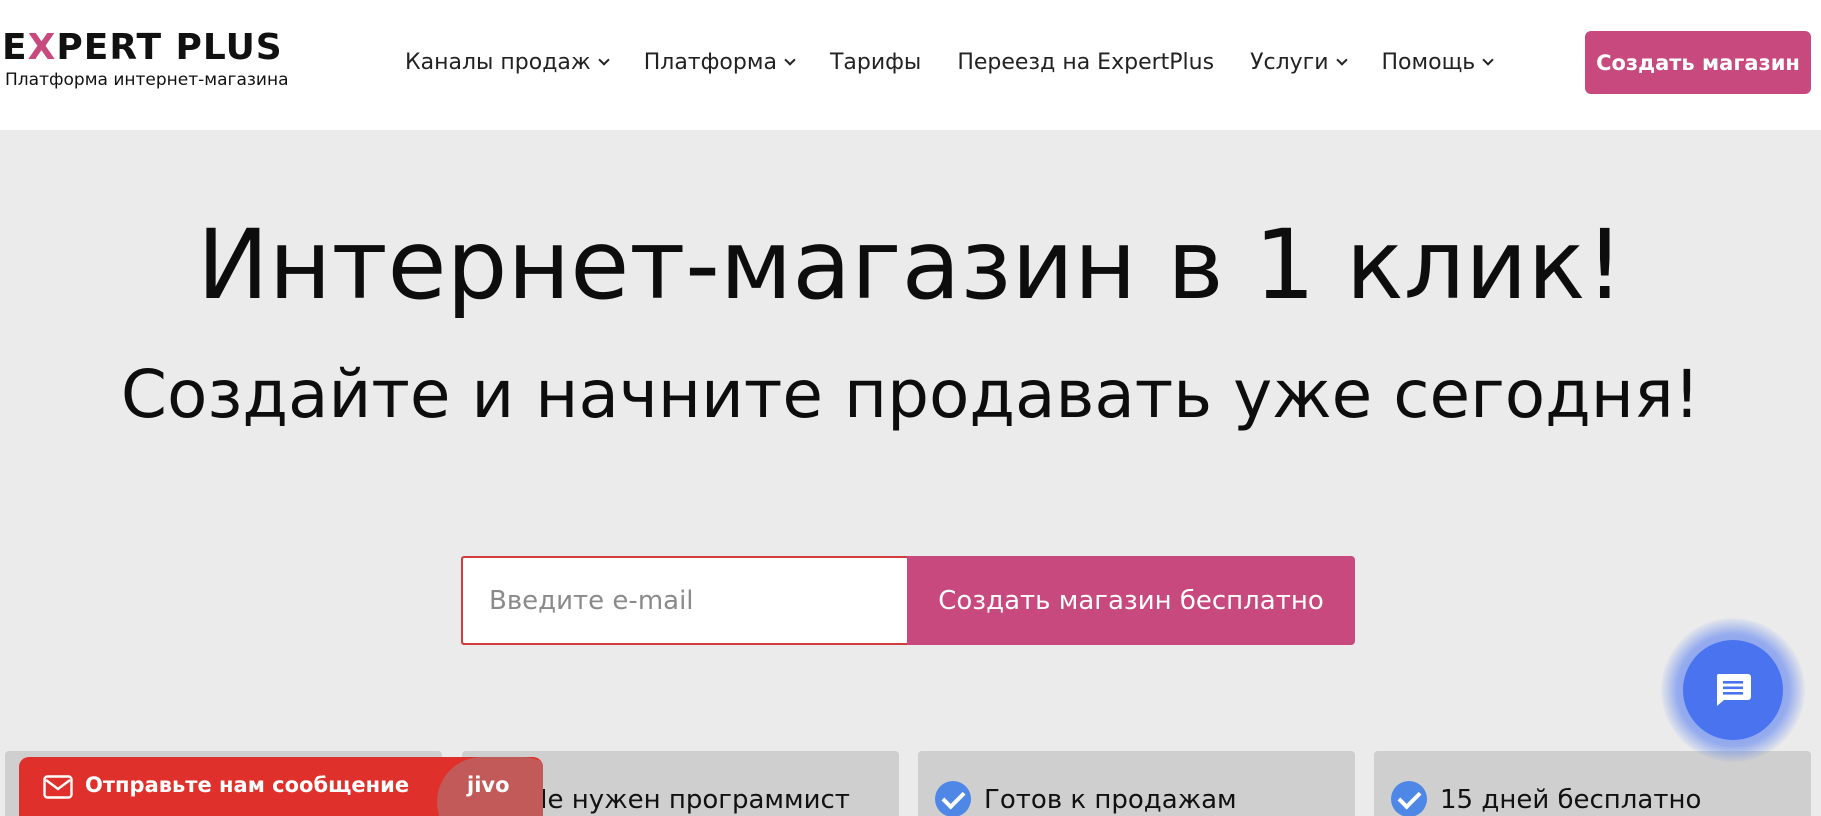 The image size is (1821, 816). I want to click on logo: EXPERT PLUS Платформа интернет-магазина, so click(145, 58).